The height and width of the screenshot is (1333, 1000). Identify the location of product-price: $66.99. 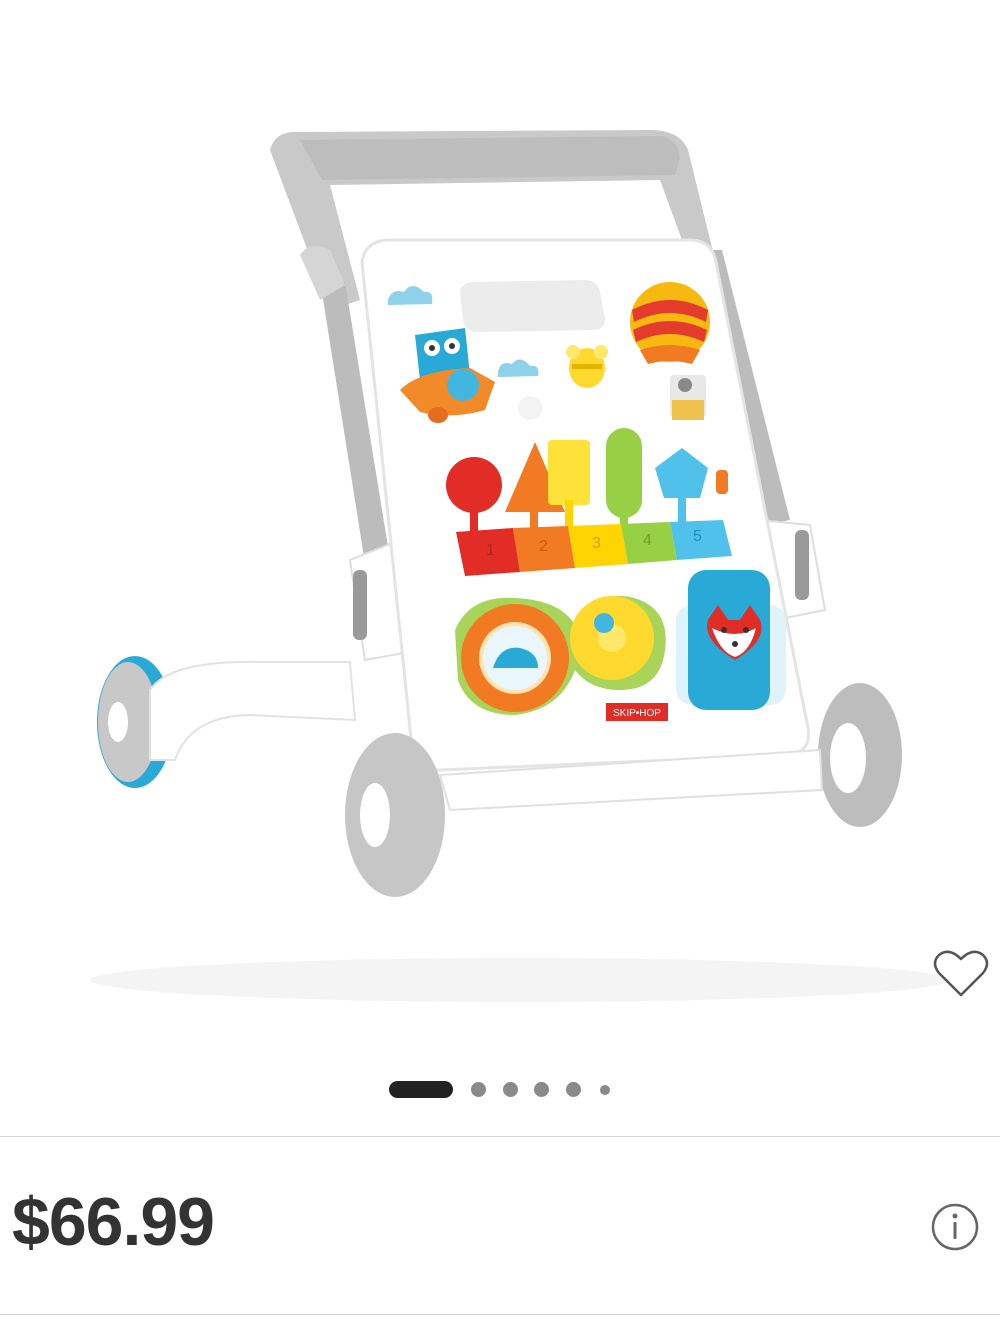
(113, 1222).